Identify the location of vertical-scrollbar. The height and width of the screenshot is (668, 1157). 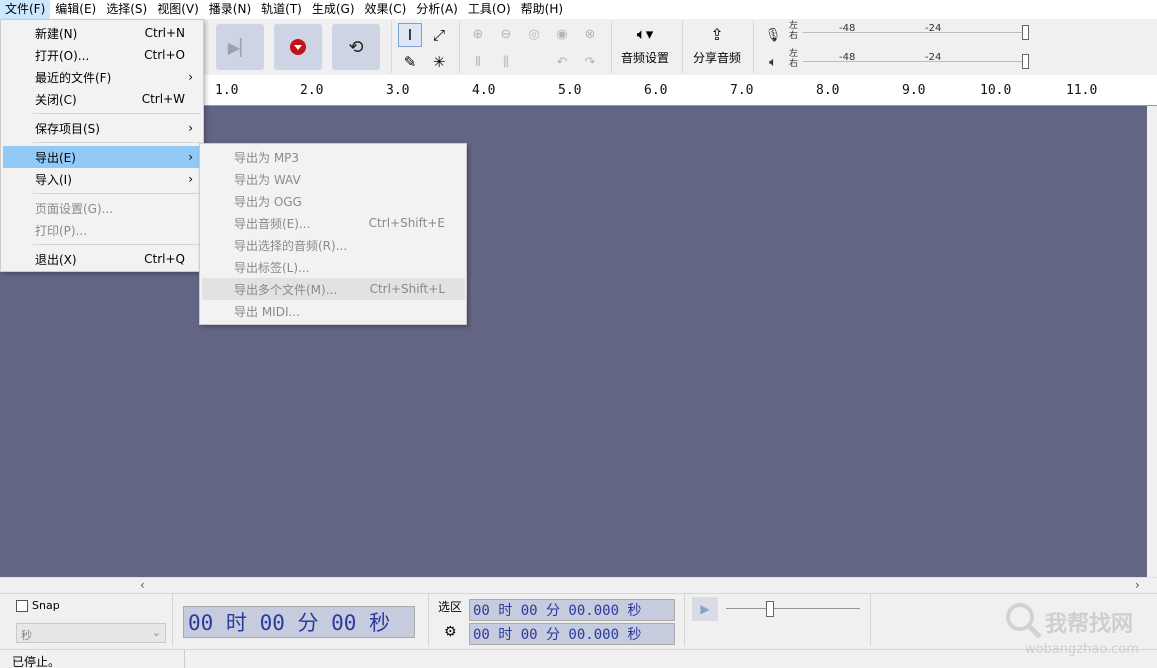
(1152, 341).